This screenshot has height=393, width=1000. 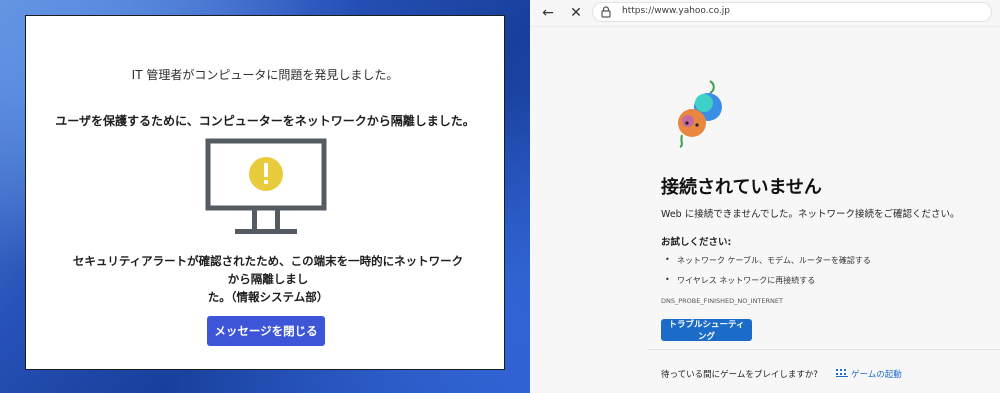 What do you see at coordinates (842, 373) in the screenshot?
I see `game-icon` at bounding box center [842, 373].